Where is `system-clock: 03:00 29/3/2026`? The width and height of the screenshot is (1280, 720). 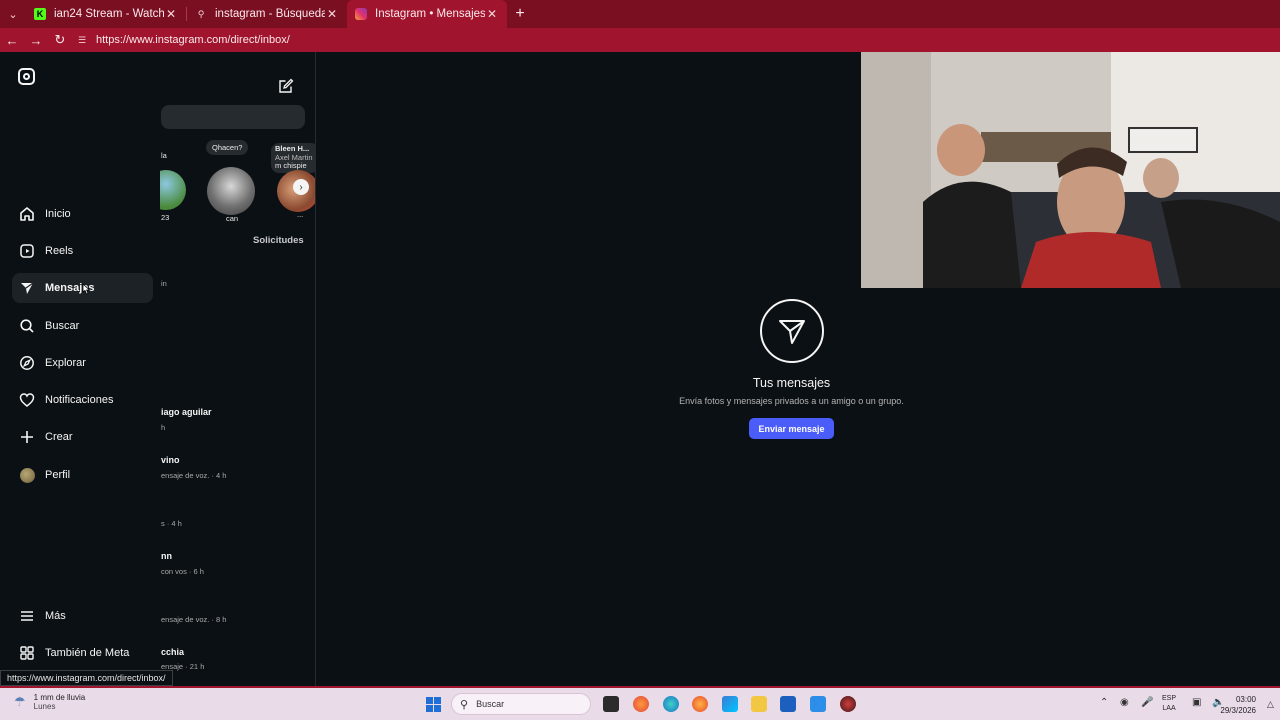
system-clock: 03:00 29/3/2026 is located at coordinates (1238, 705).